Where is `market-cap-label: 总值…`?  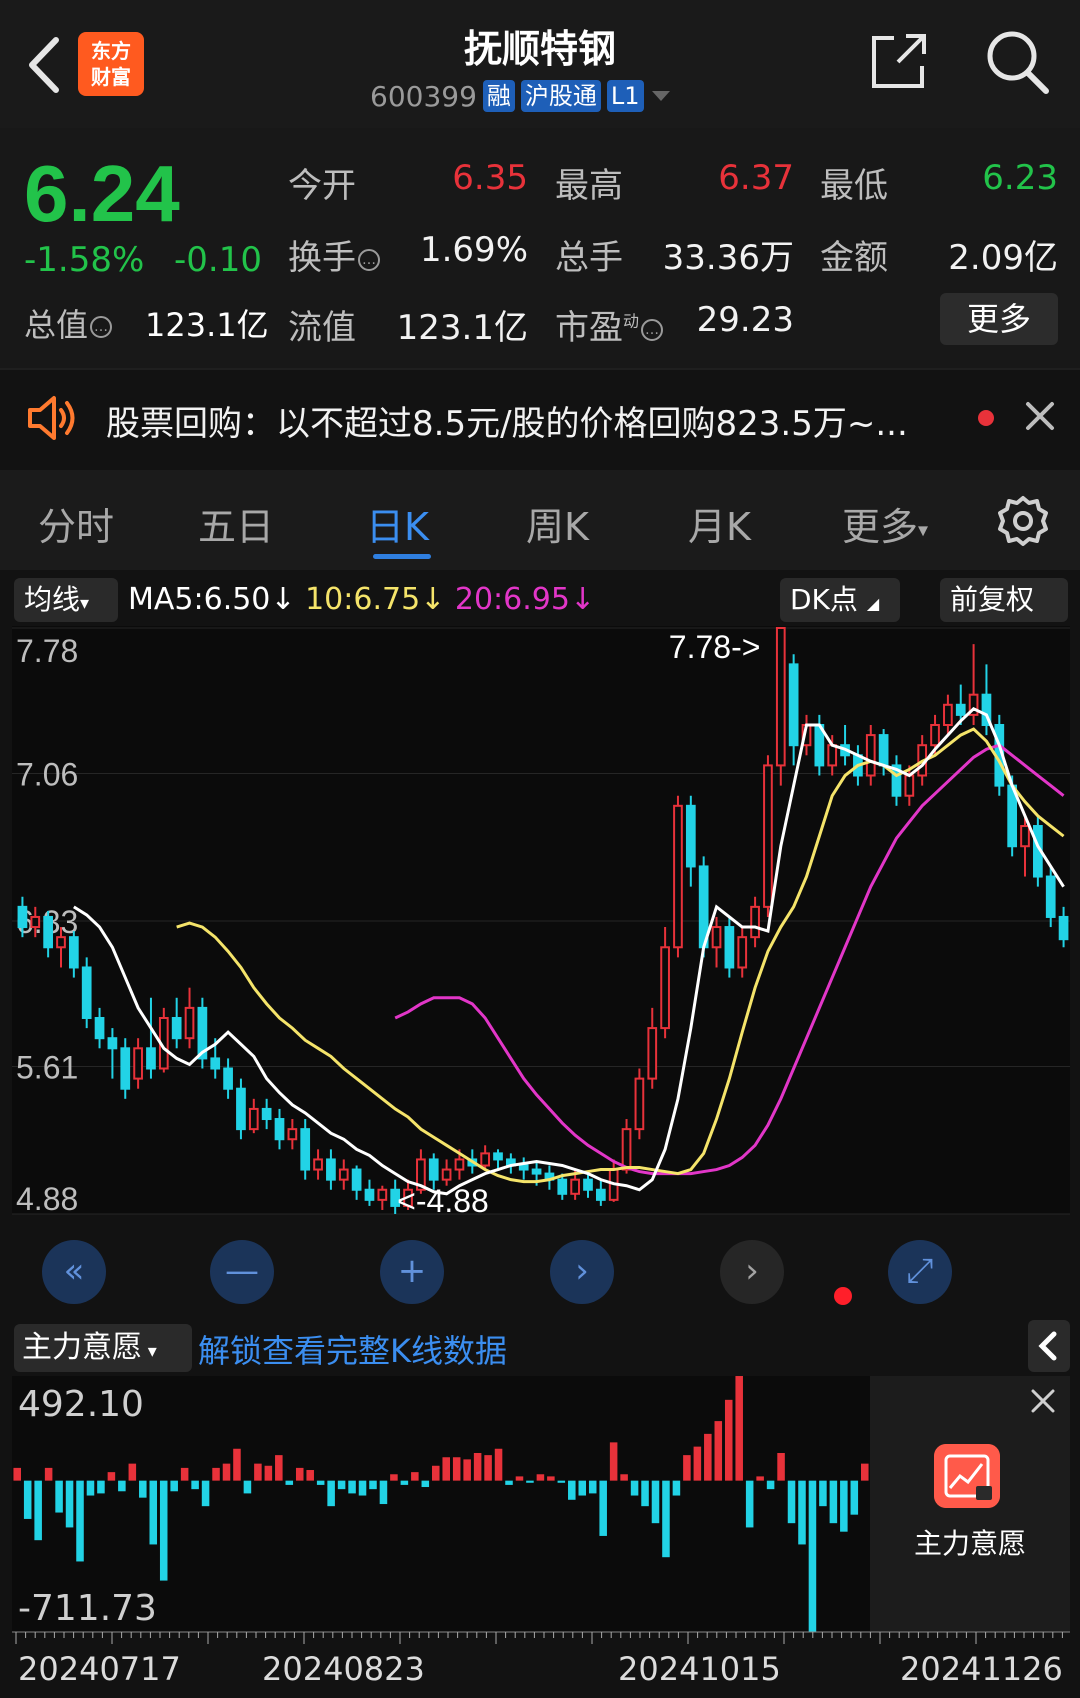 market-cap-label: 总值… is located at coordinates (68, 323).